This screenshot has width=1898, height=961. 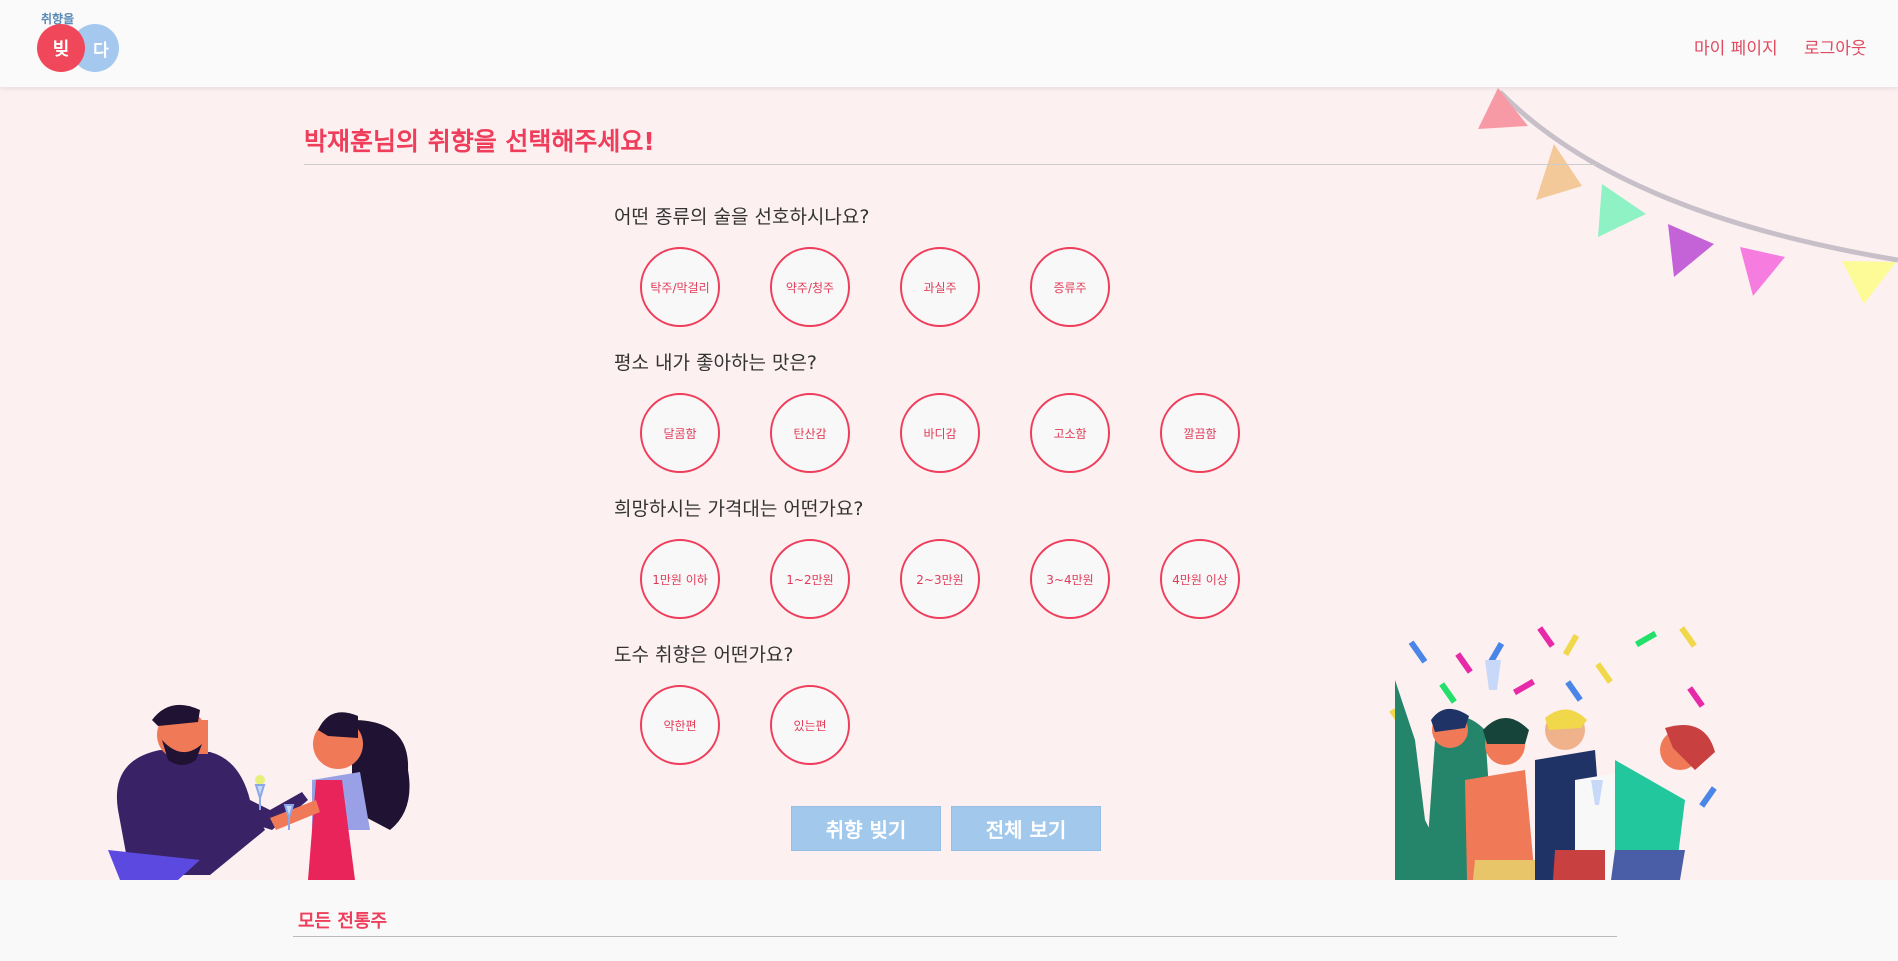 I want to click on party-crowd-illustration, so click(x=1553, y=753).